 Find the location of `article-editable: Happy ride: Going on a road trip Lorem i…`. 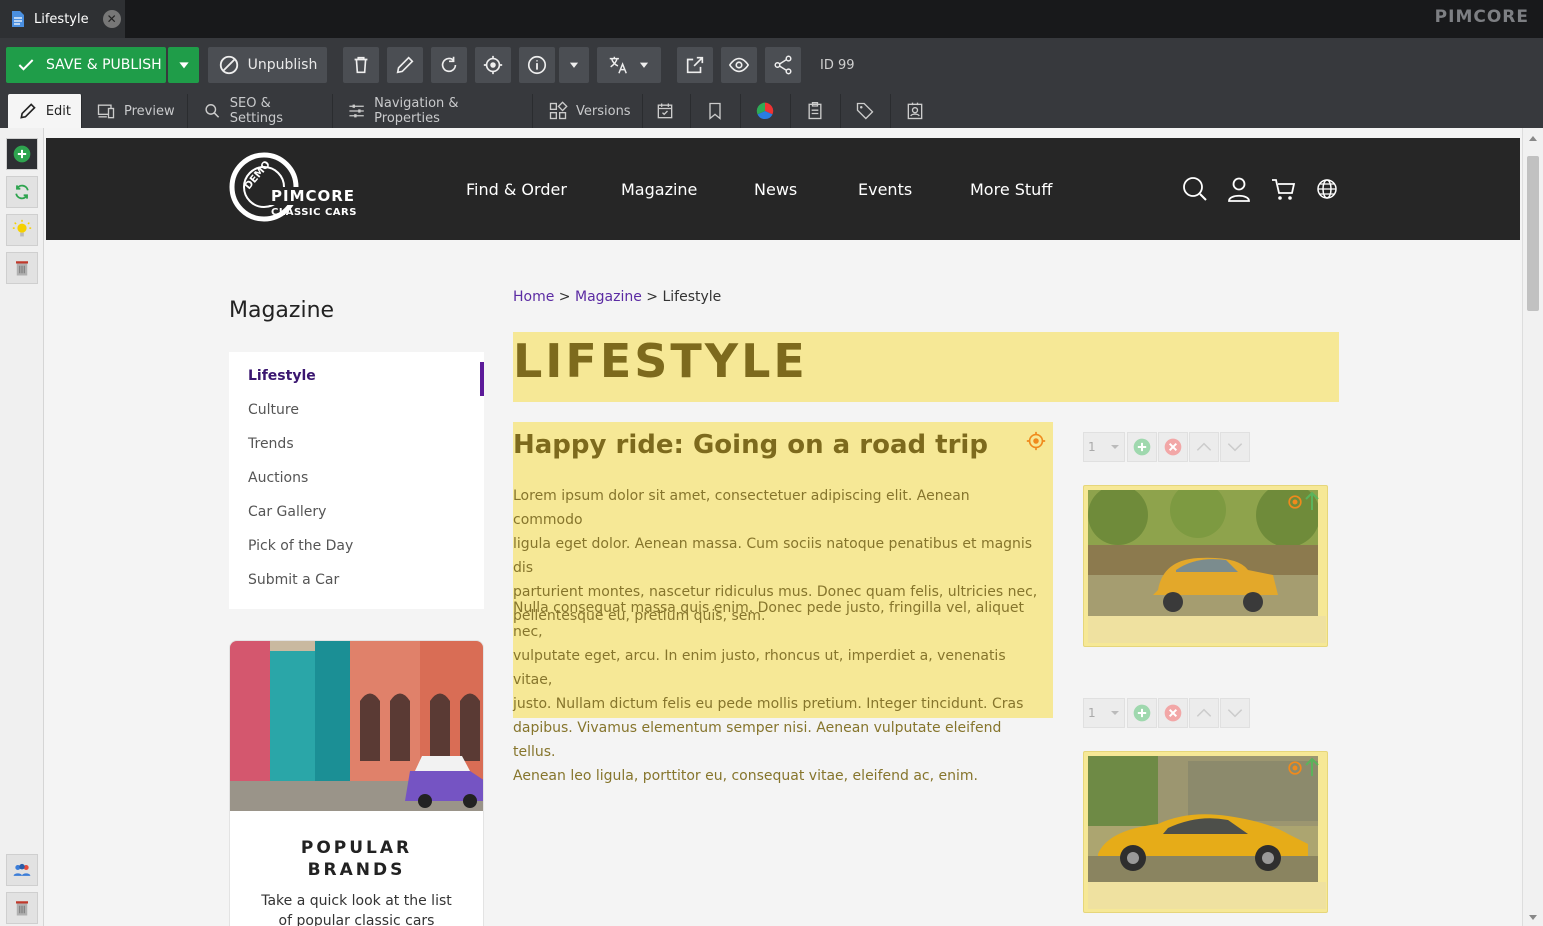

article-editable: Happy ride: Going on a road trip Lorem i… is located at coordinates (783, 603).